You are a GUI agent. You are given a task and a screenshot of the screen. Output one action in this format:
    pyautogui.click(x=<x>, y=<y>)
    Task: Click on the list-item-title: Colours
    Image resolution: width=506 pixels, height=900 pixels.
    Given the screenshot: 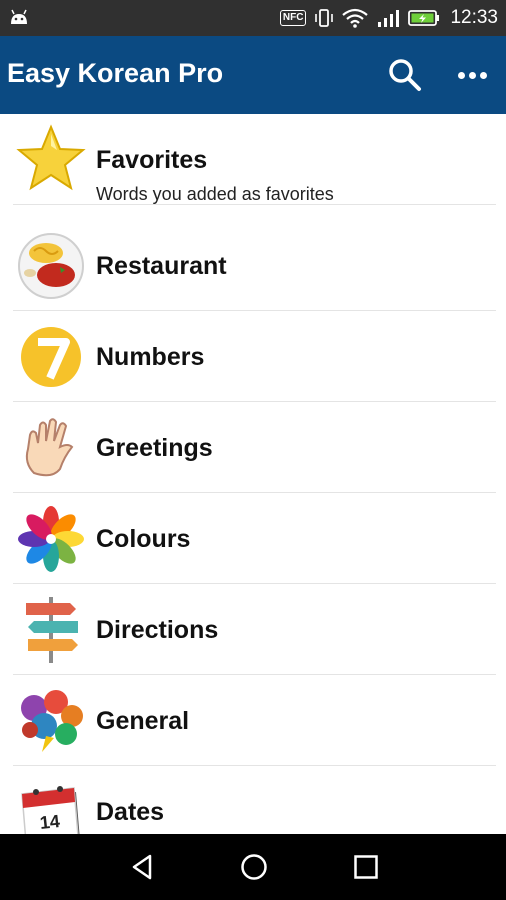 What is the action you would take?
    pyautogui.click(x=143, y=539)
    